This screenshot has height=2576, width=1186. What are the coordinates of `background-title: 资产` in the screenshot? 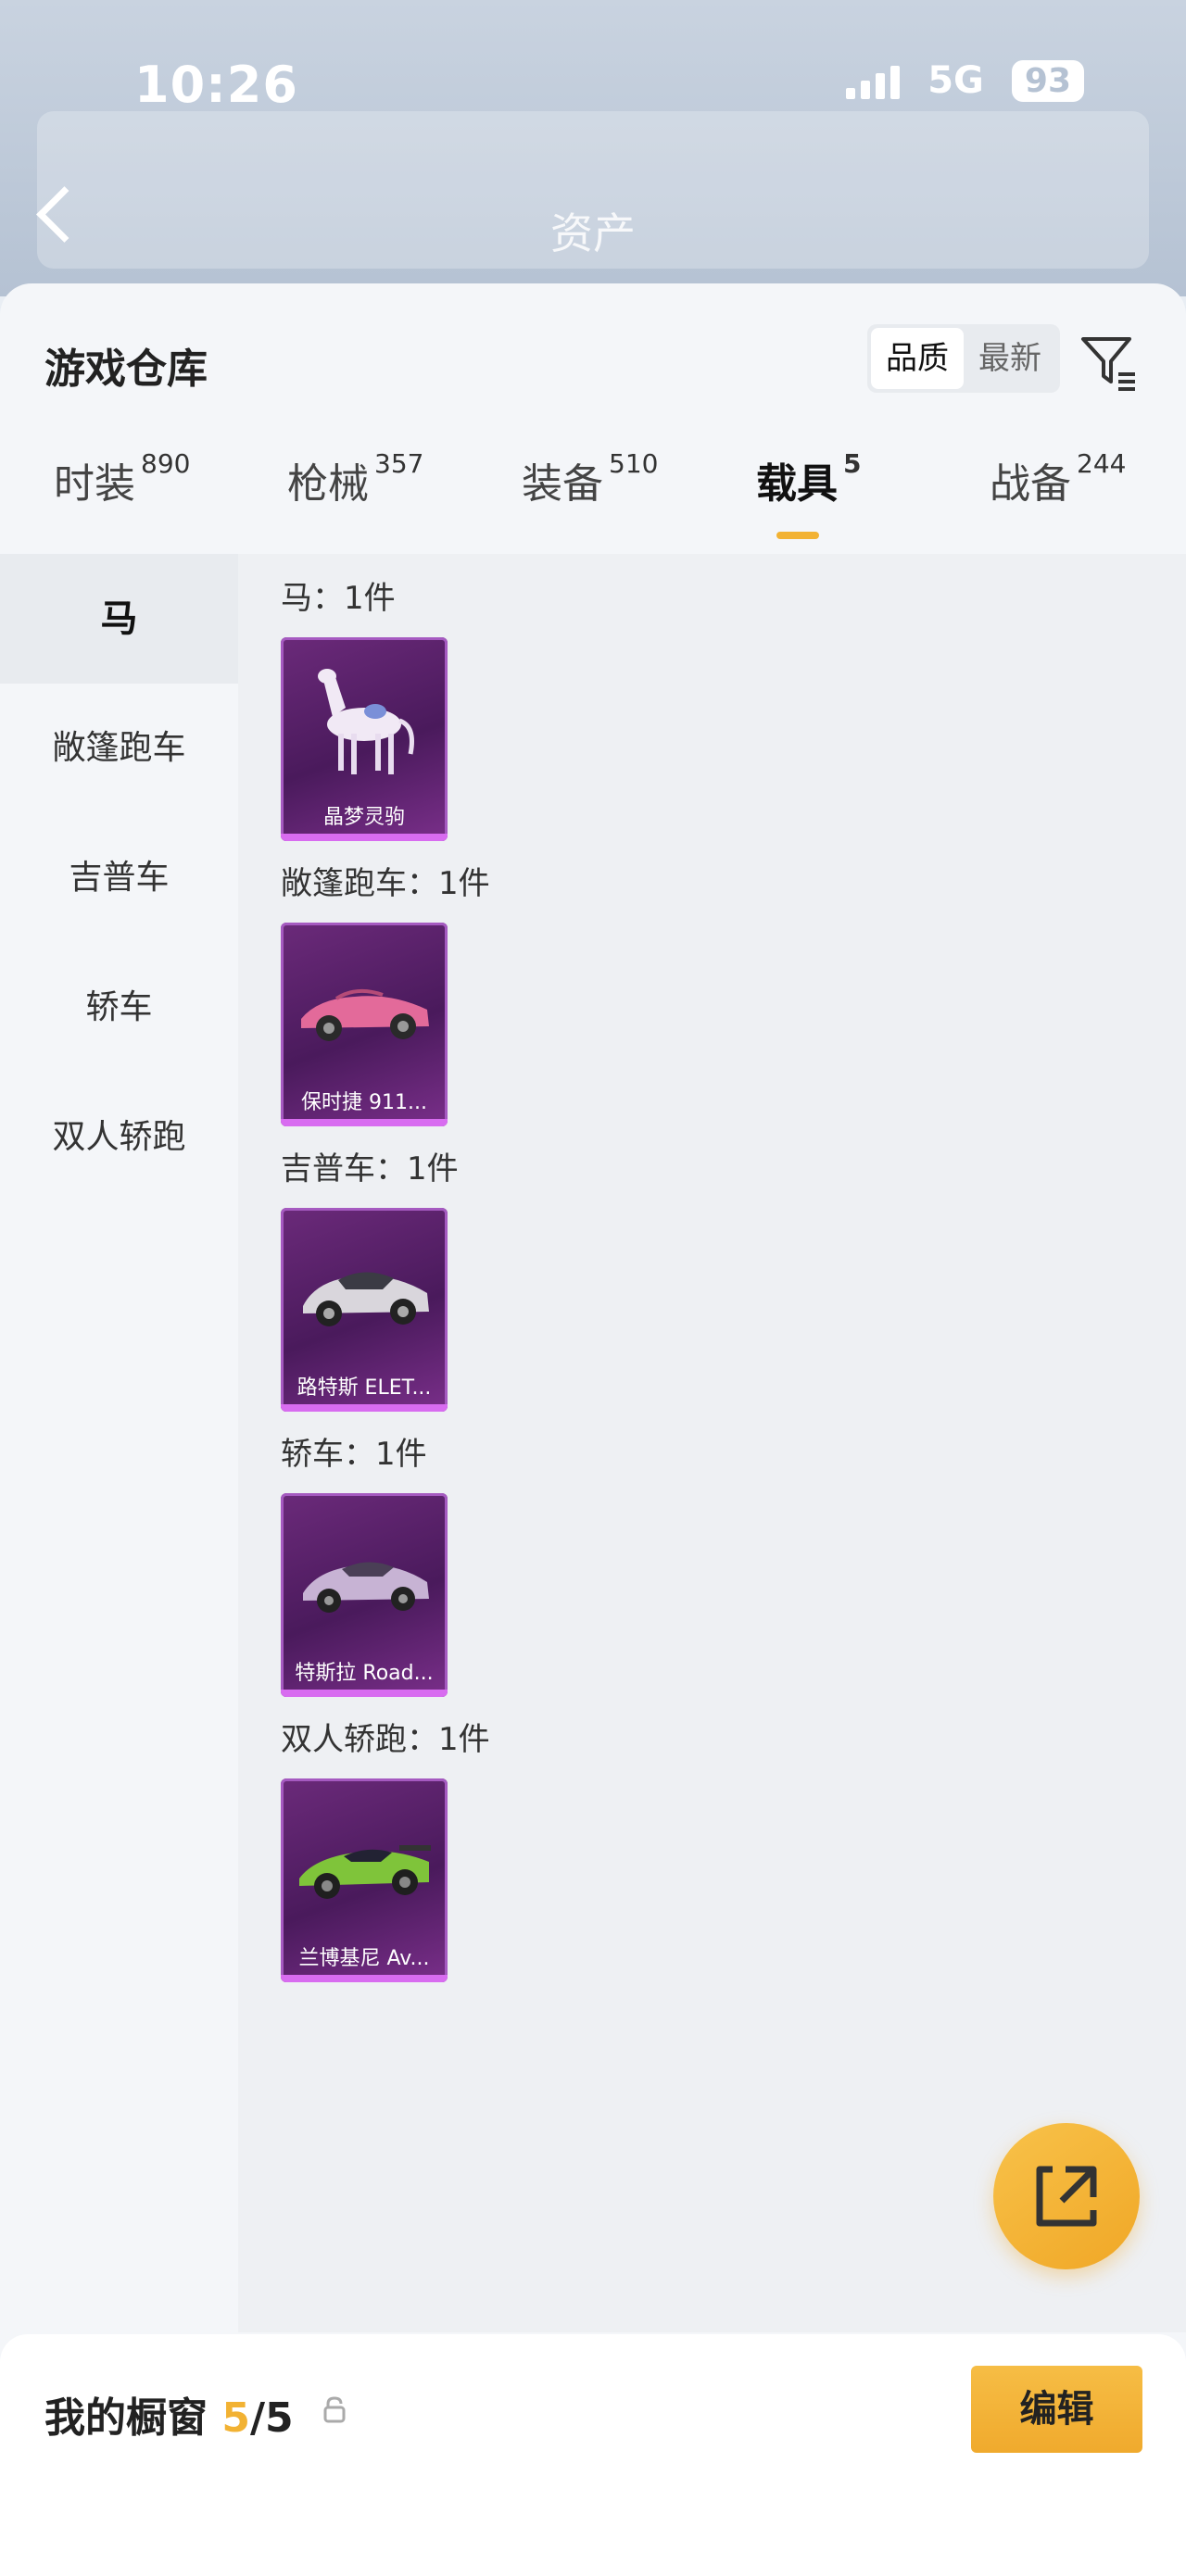 It's located at (593, 233).